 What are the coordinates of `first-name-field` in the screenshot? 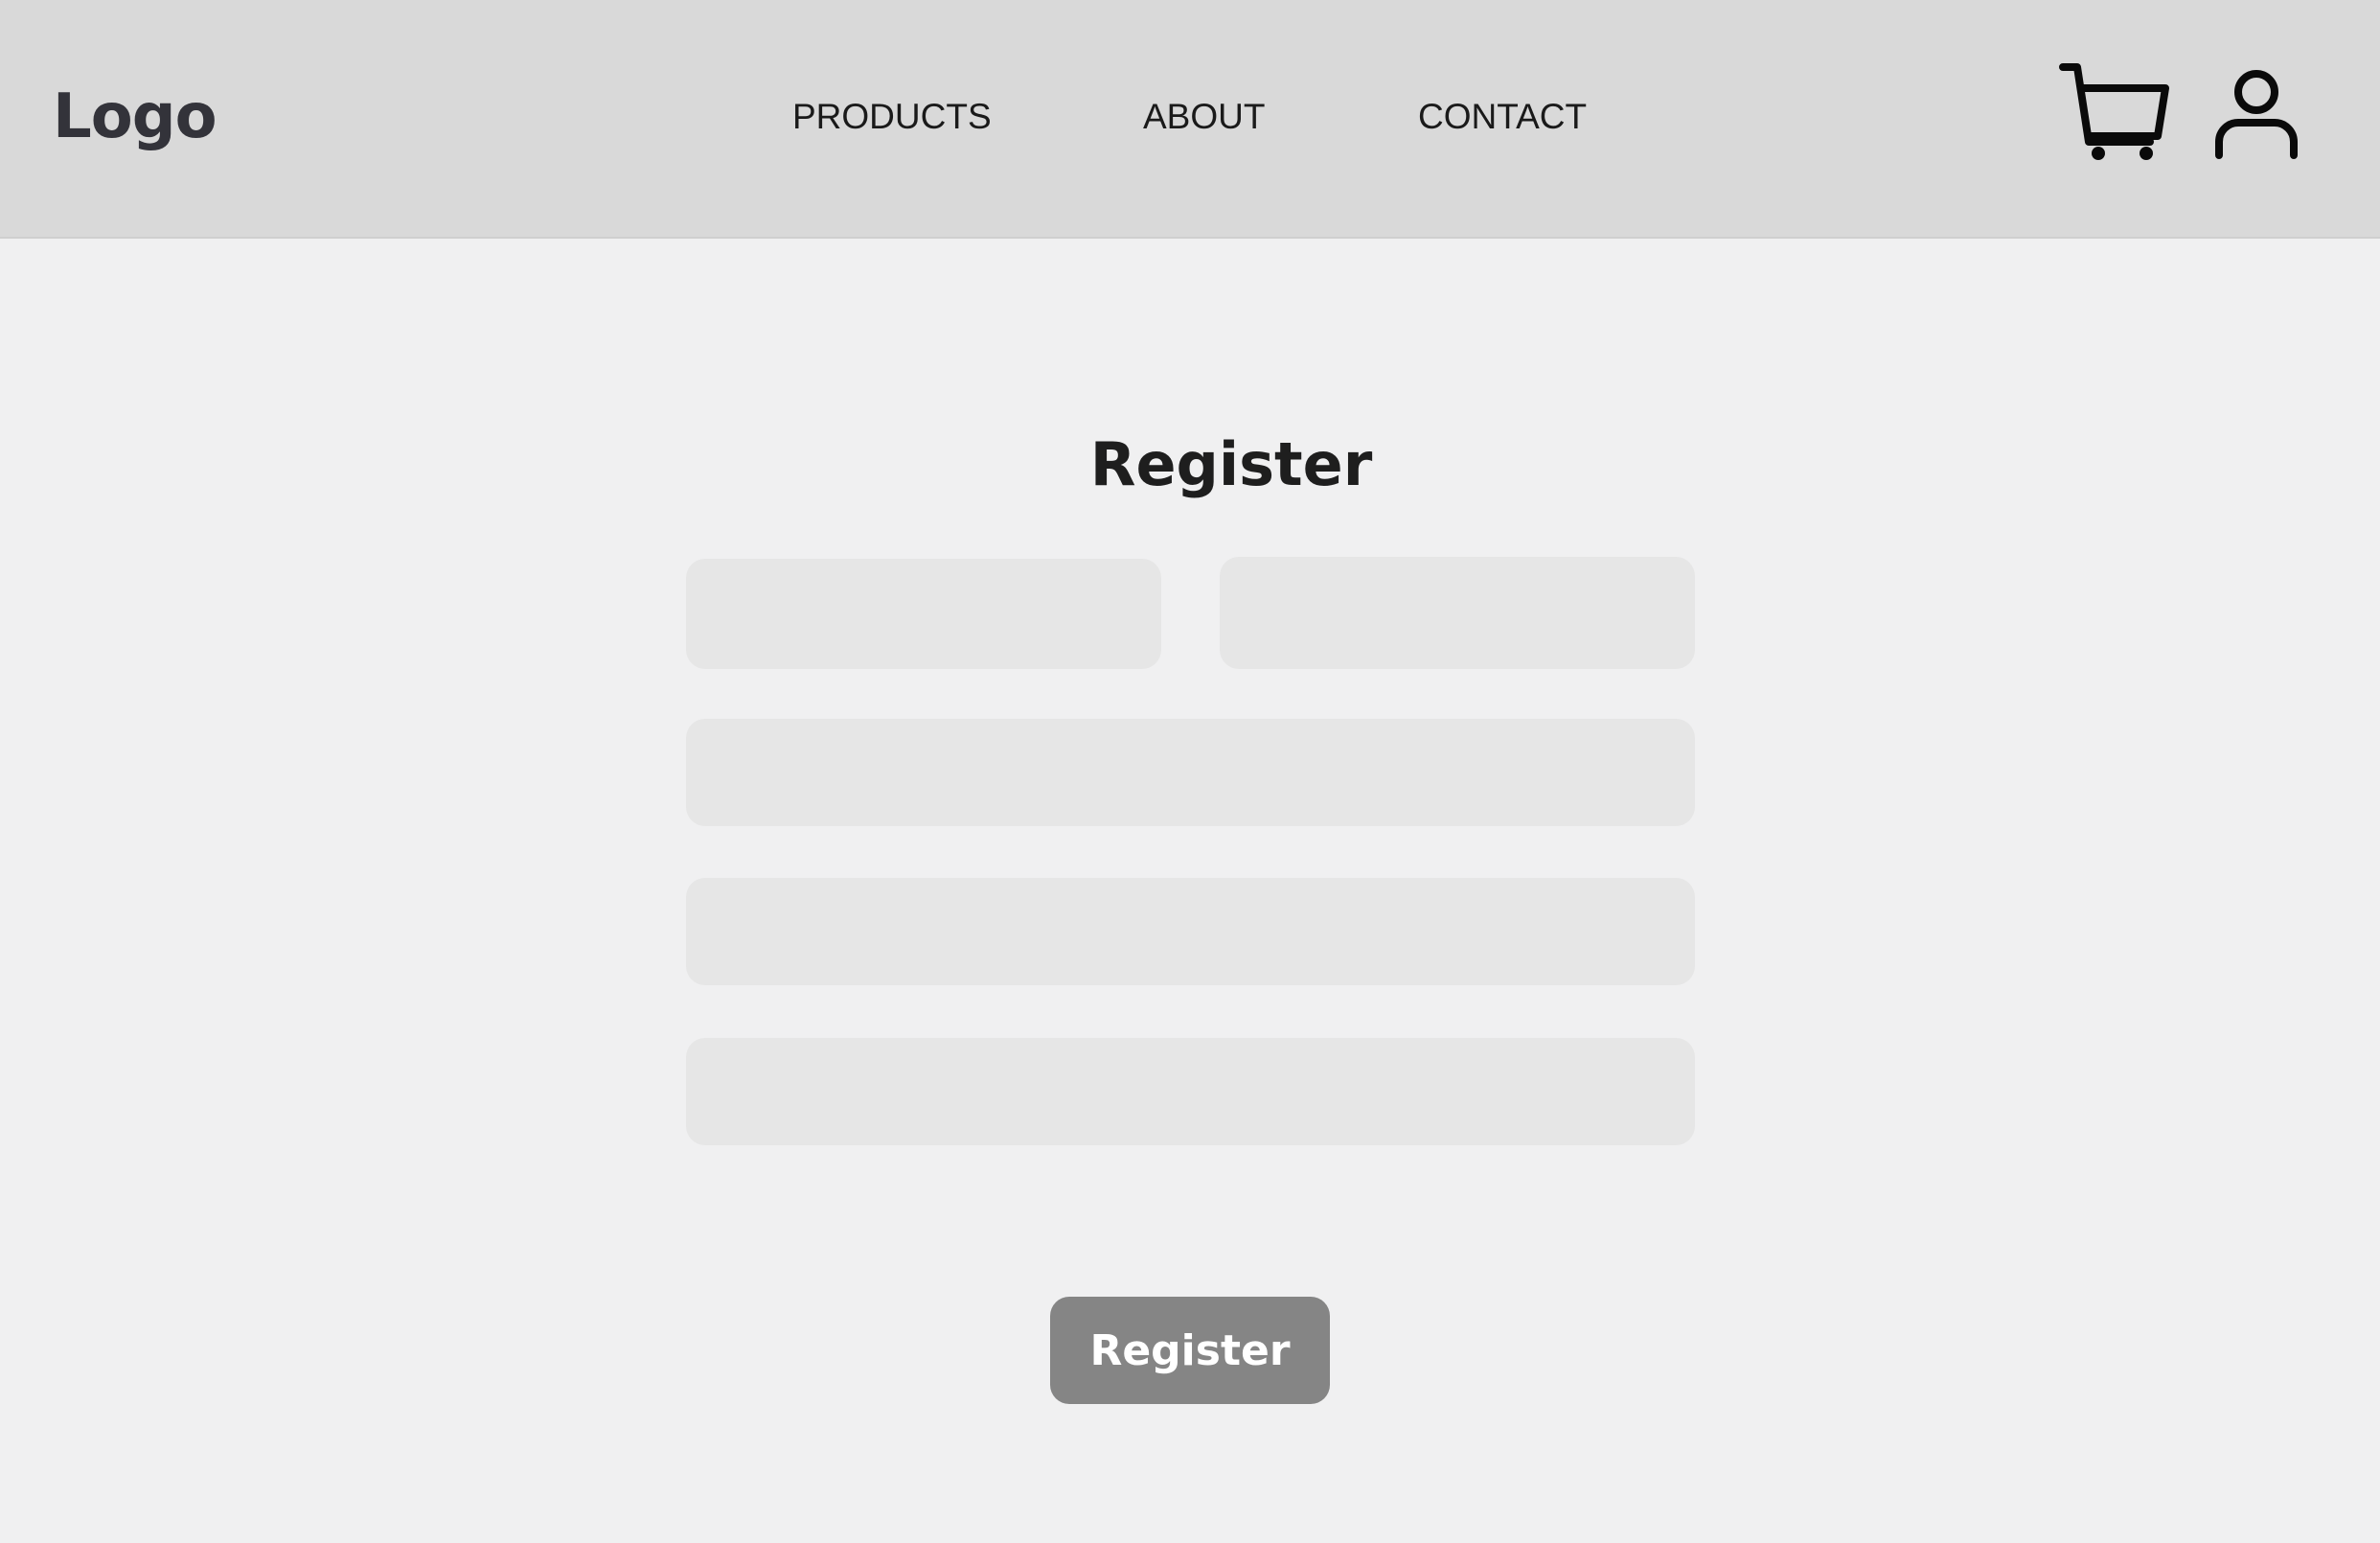 It's located at (924, 614).